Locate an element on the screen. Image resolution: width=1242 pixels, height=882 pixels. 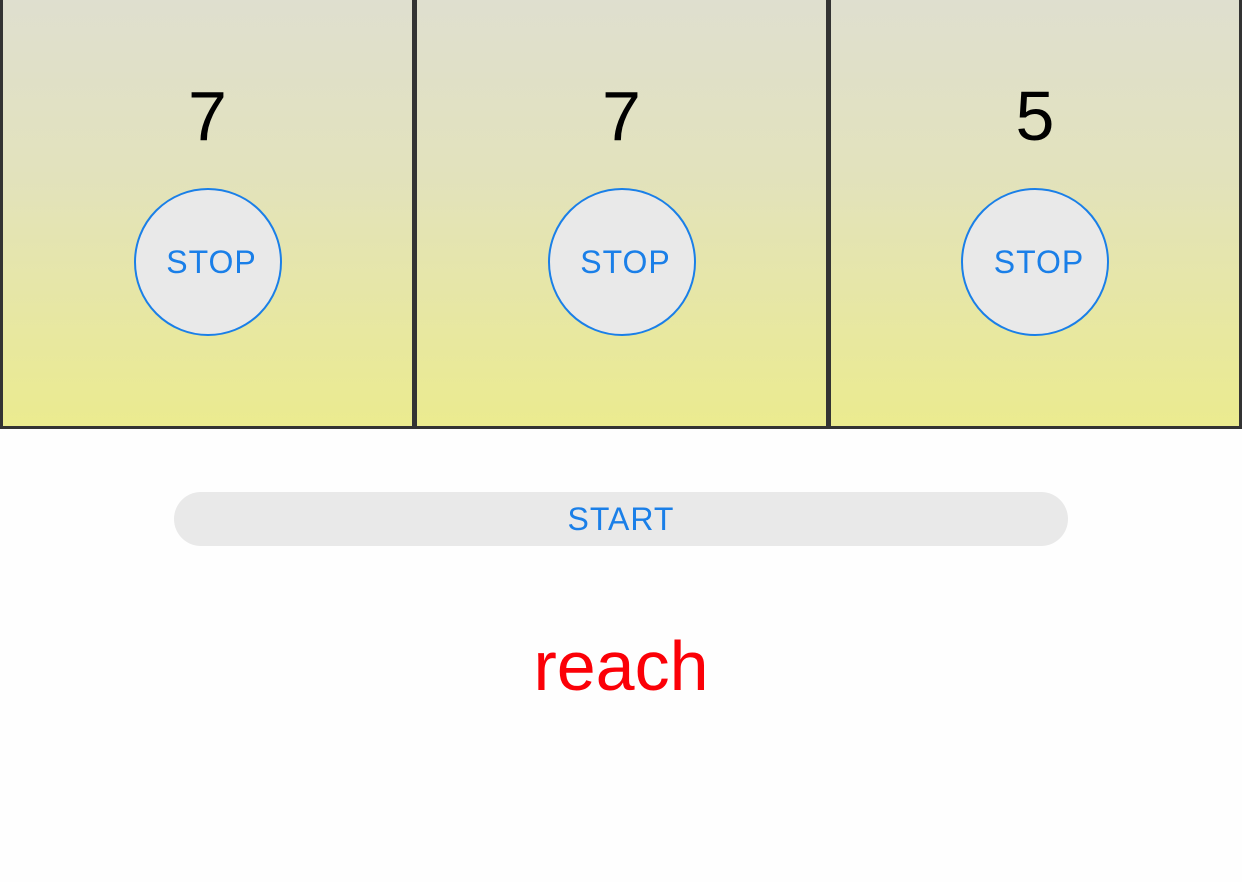
reel-1-stop-button: STOP is located at coordinates (207, 262).